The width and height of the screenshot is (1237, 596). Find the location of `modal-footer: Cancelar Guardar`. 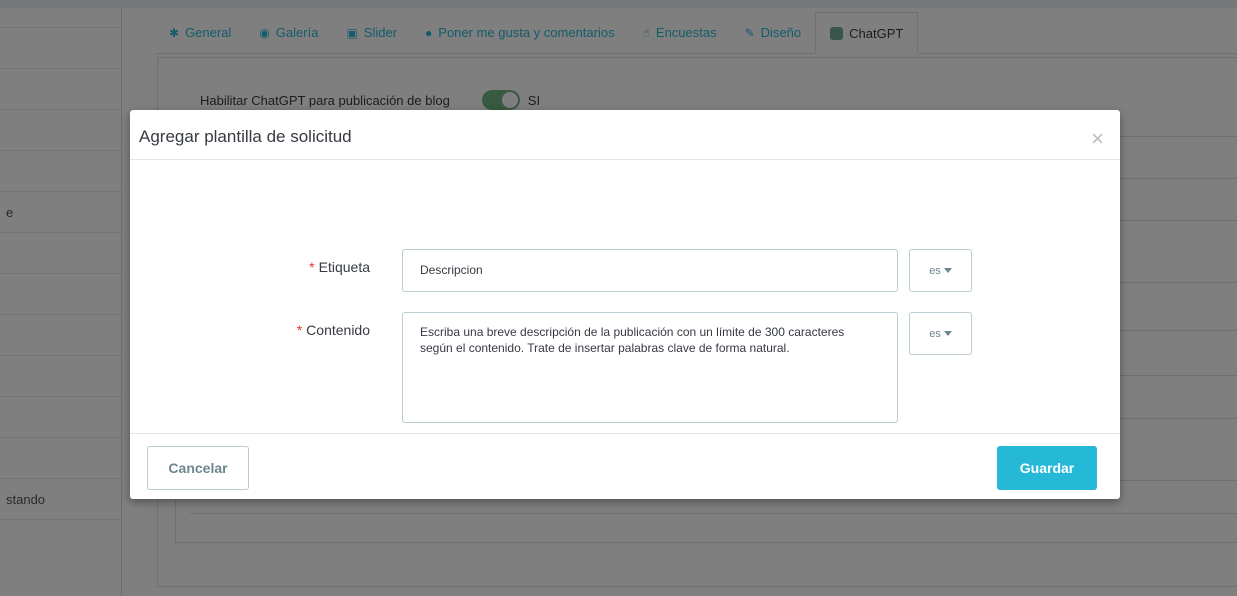

modal-footer: Cancelar Guardar is located at coordinates (625, 466).